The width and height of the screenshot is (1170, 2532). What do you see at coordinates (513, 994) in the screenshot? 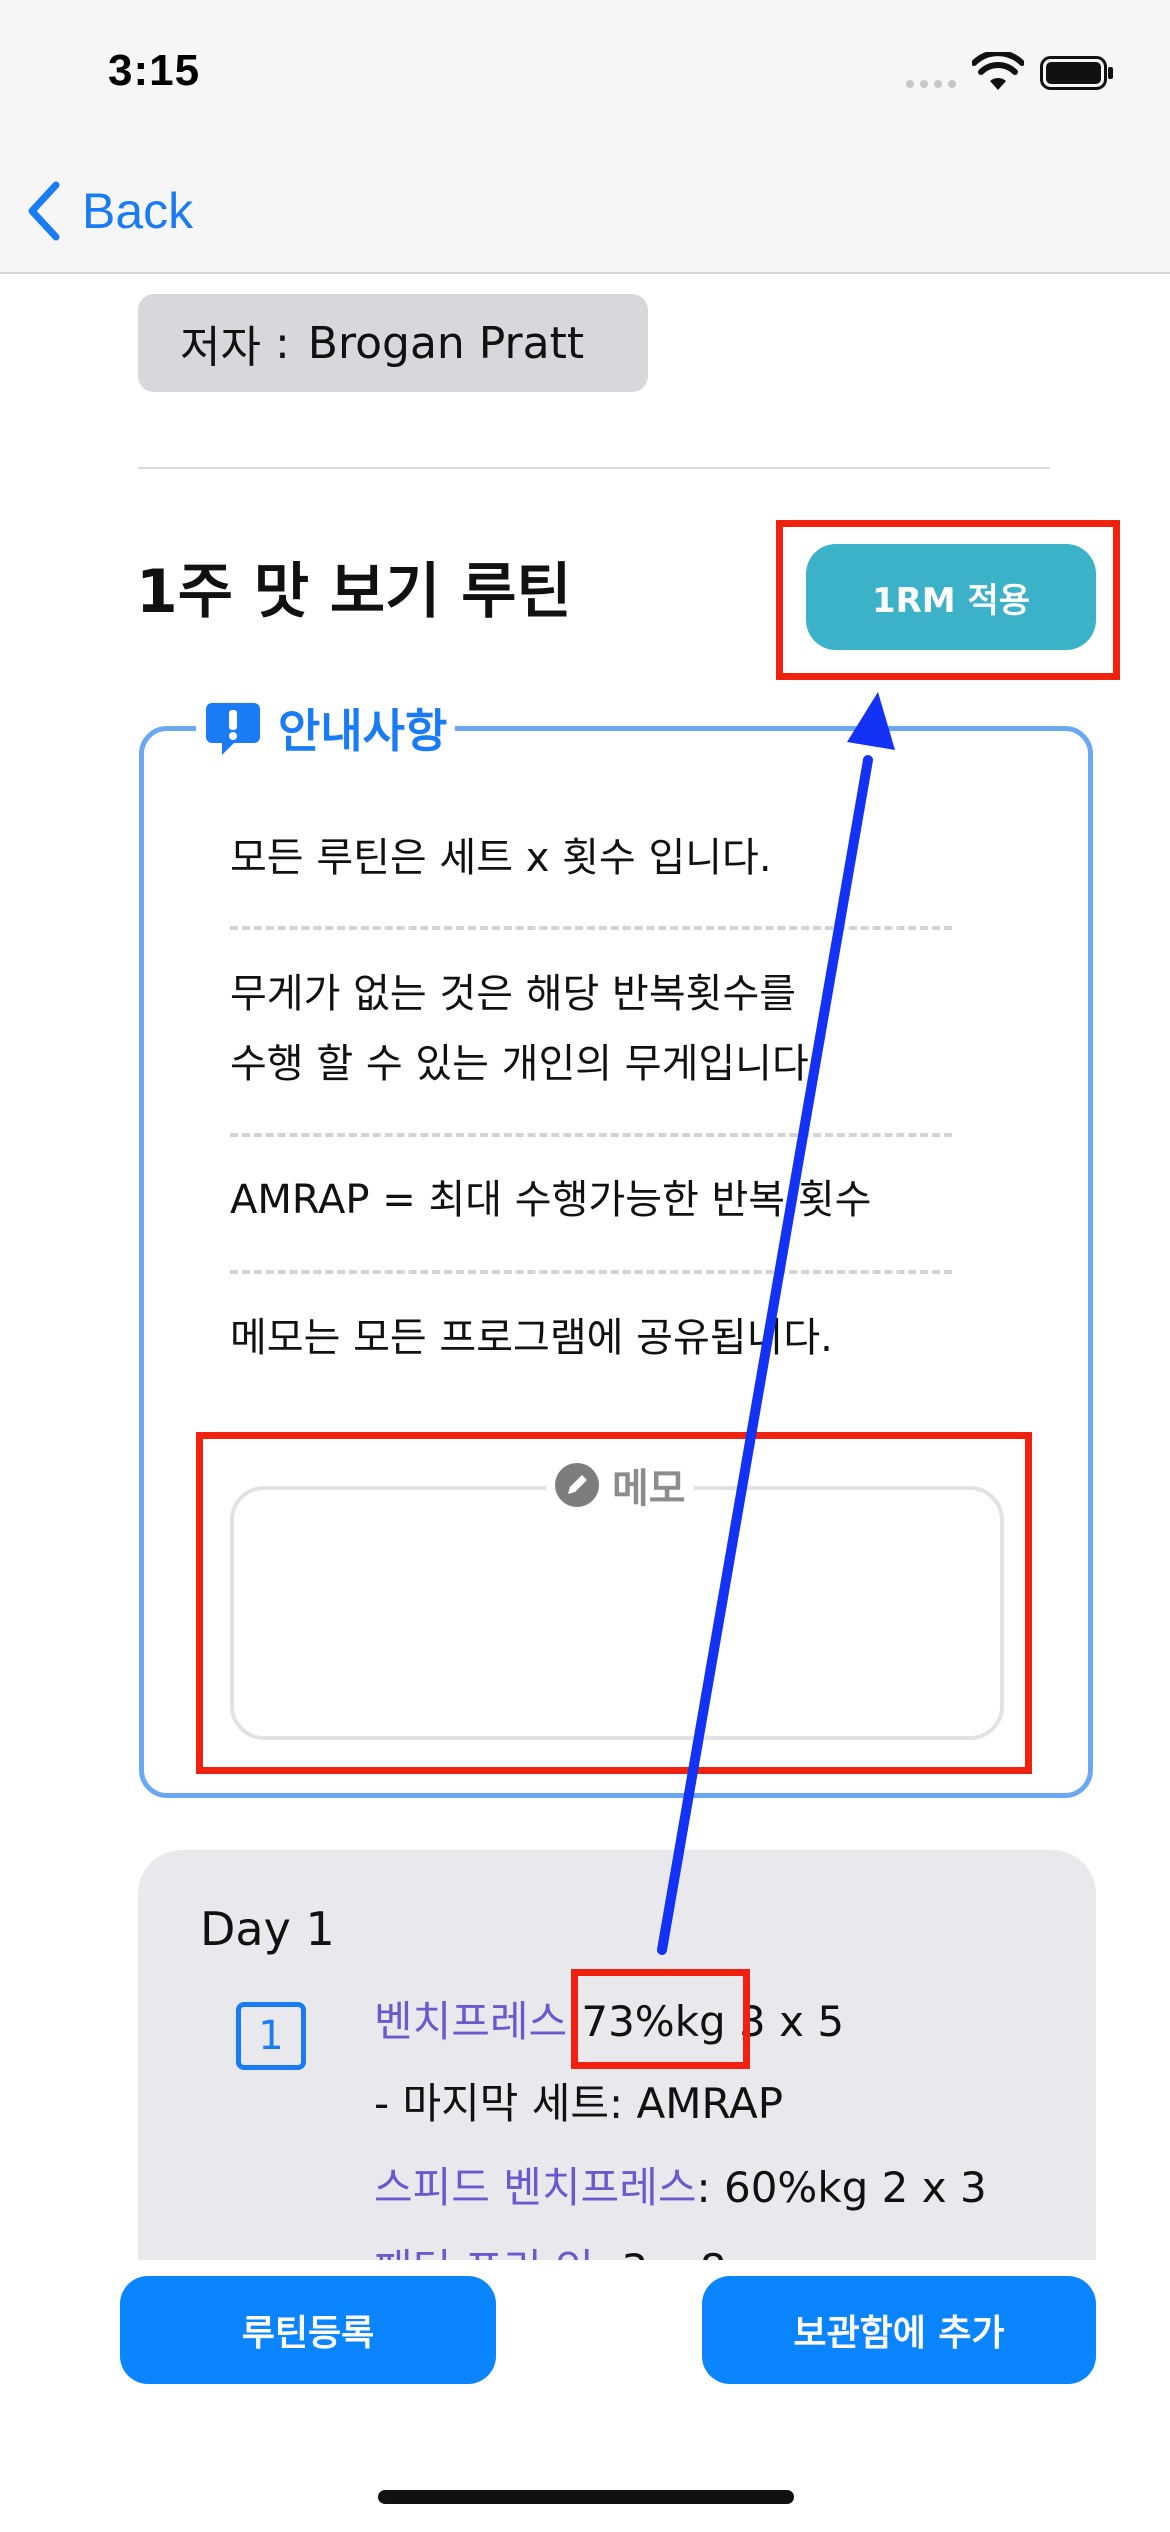
I see `notice-item: 무게가 없는 것은 해당 반복횟수를` at bounding box center [513, 994].